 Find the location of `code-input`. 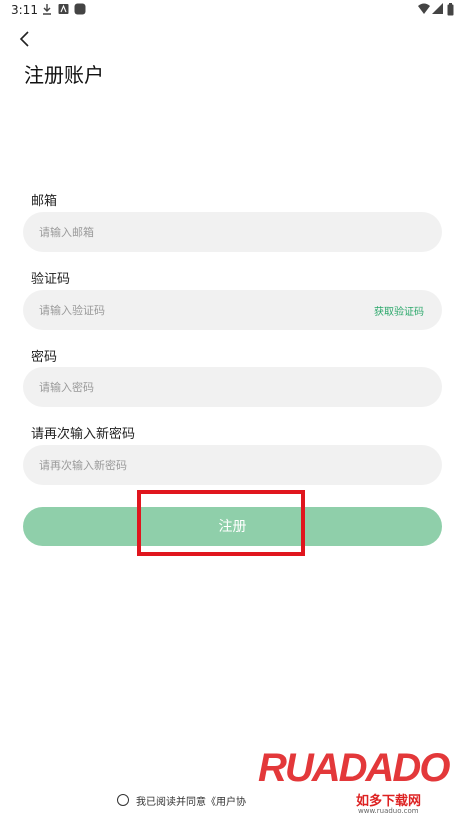

code-input is located at coordinates (189, 310).